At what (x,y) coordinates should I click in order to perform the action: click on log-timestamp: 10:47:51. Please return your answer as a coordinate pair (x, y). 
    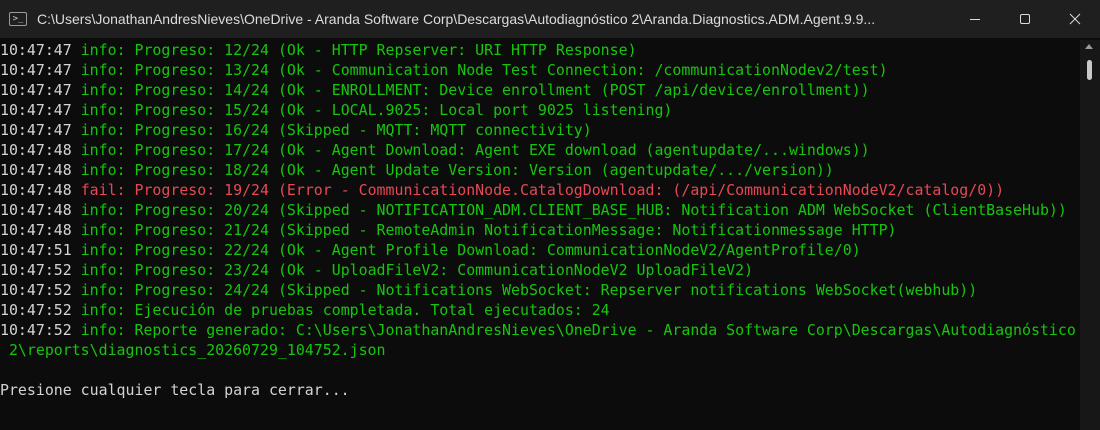
    Looking at the image, I should click on (36, 250).